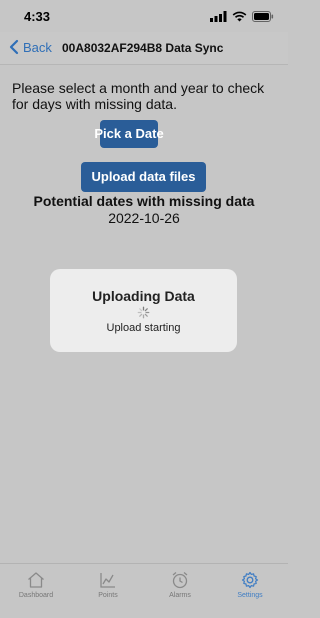 The image size is (320, 618). I want to click on tab-label-points: Points, so click(108, 595).